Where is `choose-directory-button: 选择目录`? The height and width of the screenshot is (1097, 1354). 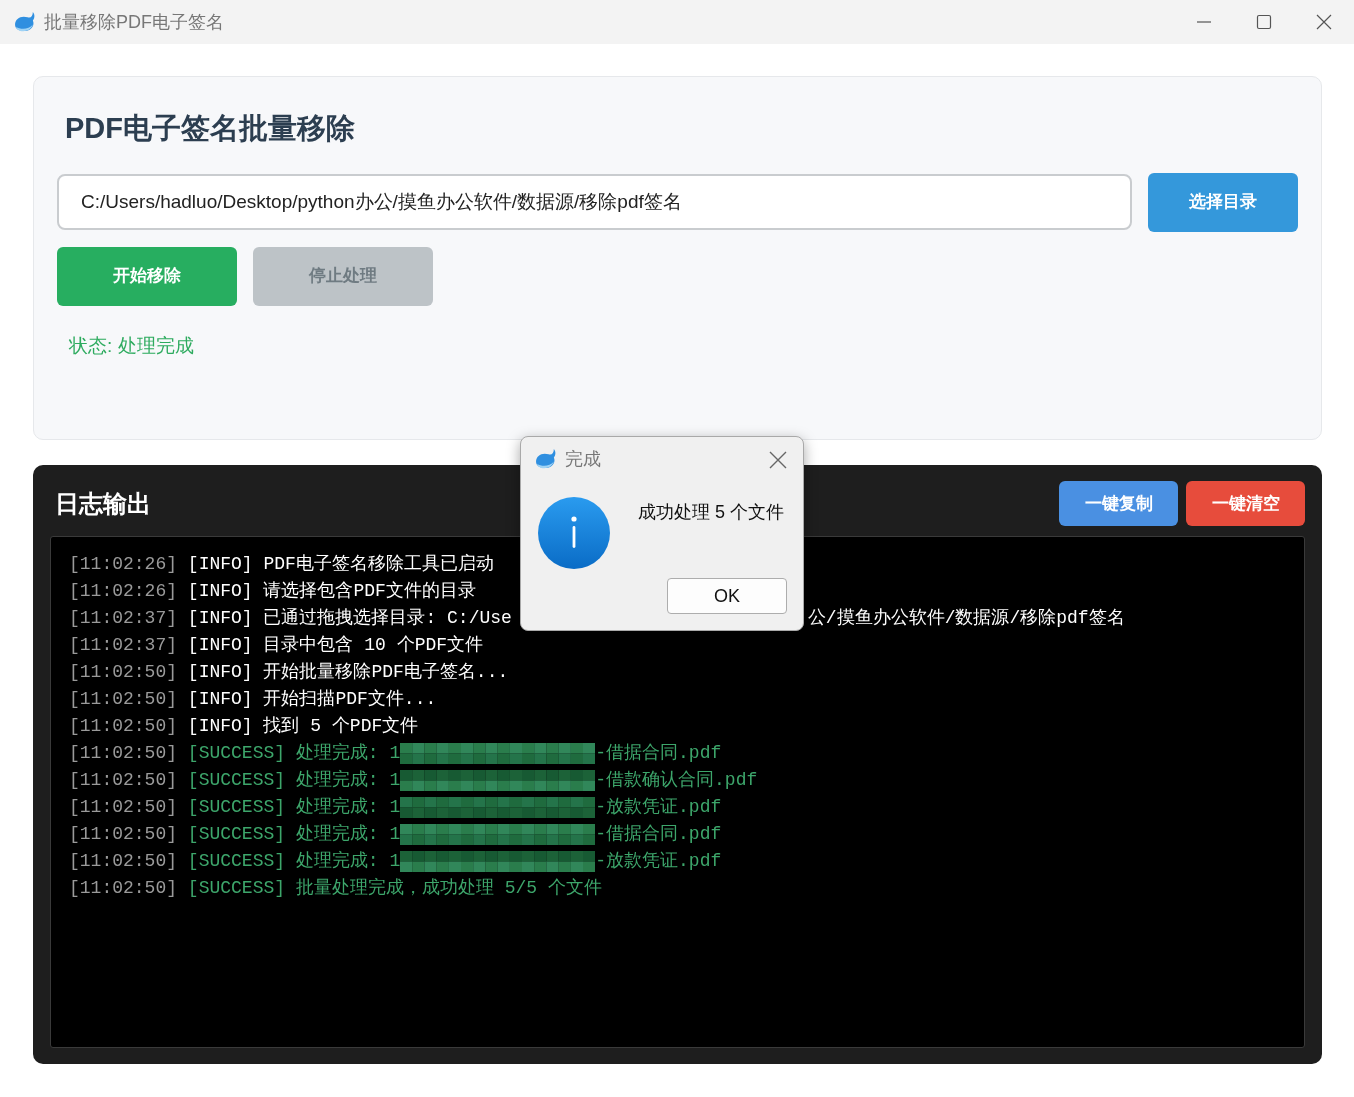 choose-directory-button: 选择目录 is located at coordinates (1223, 202).